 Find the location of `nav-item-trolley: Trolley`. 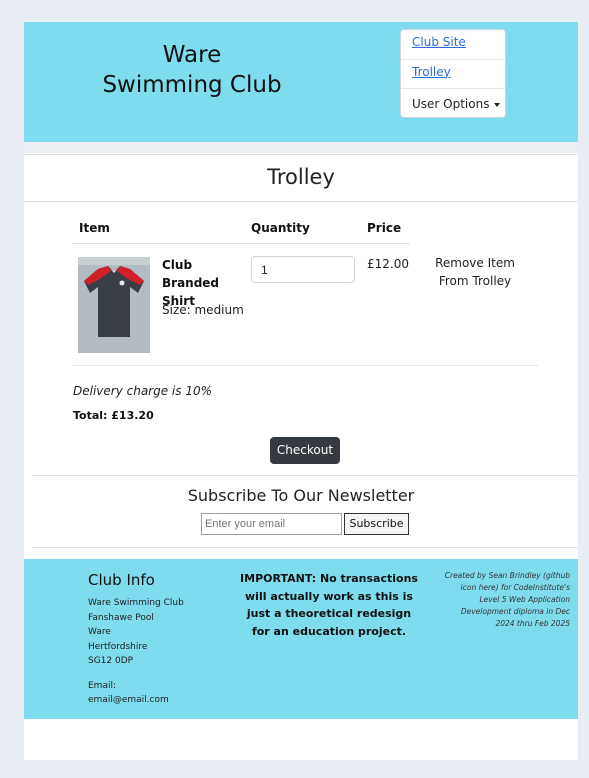

nav-item-trolley: Trolley is located at coordinates (453, 74).